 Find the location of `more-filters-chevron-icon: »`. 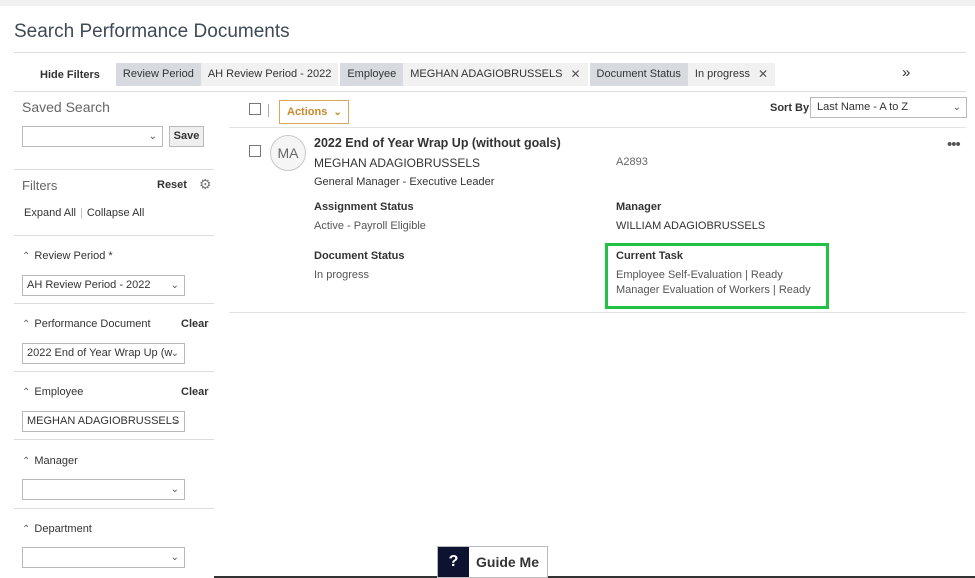

more-filters-chevron-icon: » is located at coordinates (906, 72).